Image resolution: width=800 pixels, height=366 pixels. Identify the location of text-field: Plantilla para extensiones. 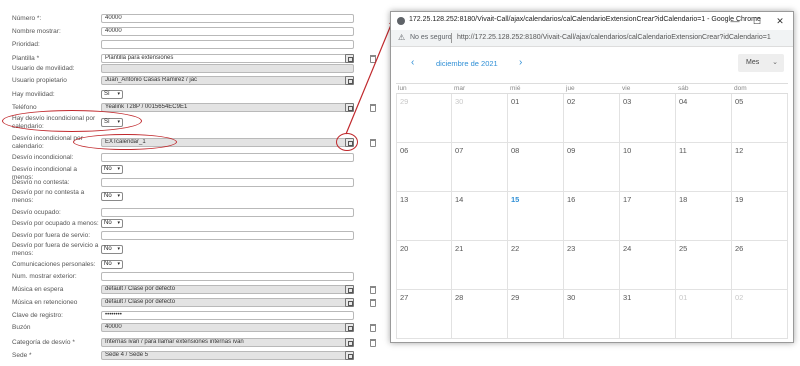
(227, 58).